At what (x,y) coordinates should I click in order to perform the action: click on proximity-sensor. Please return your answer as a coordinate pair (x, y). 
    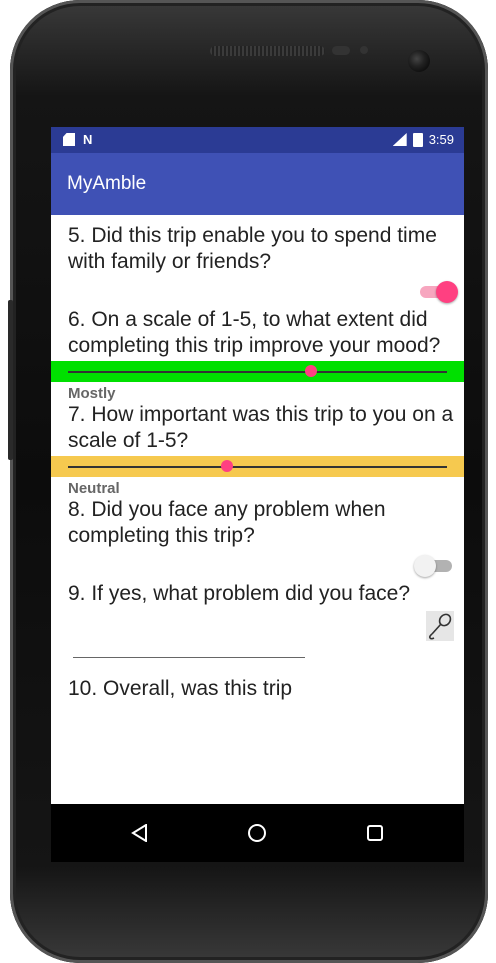
    Looking at the image, I should click on (341, 50).